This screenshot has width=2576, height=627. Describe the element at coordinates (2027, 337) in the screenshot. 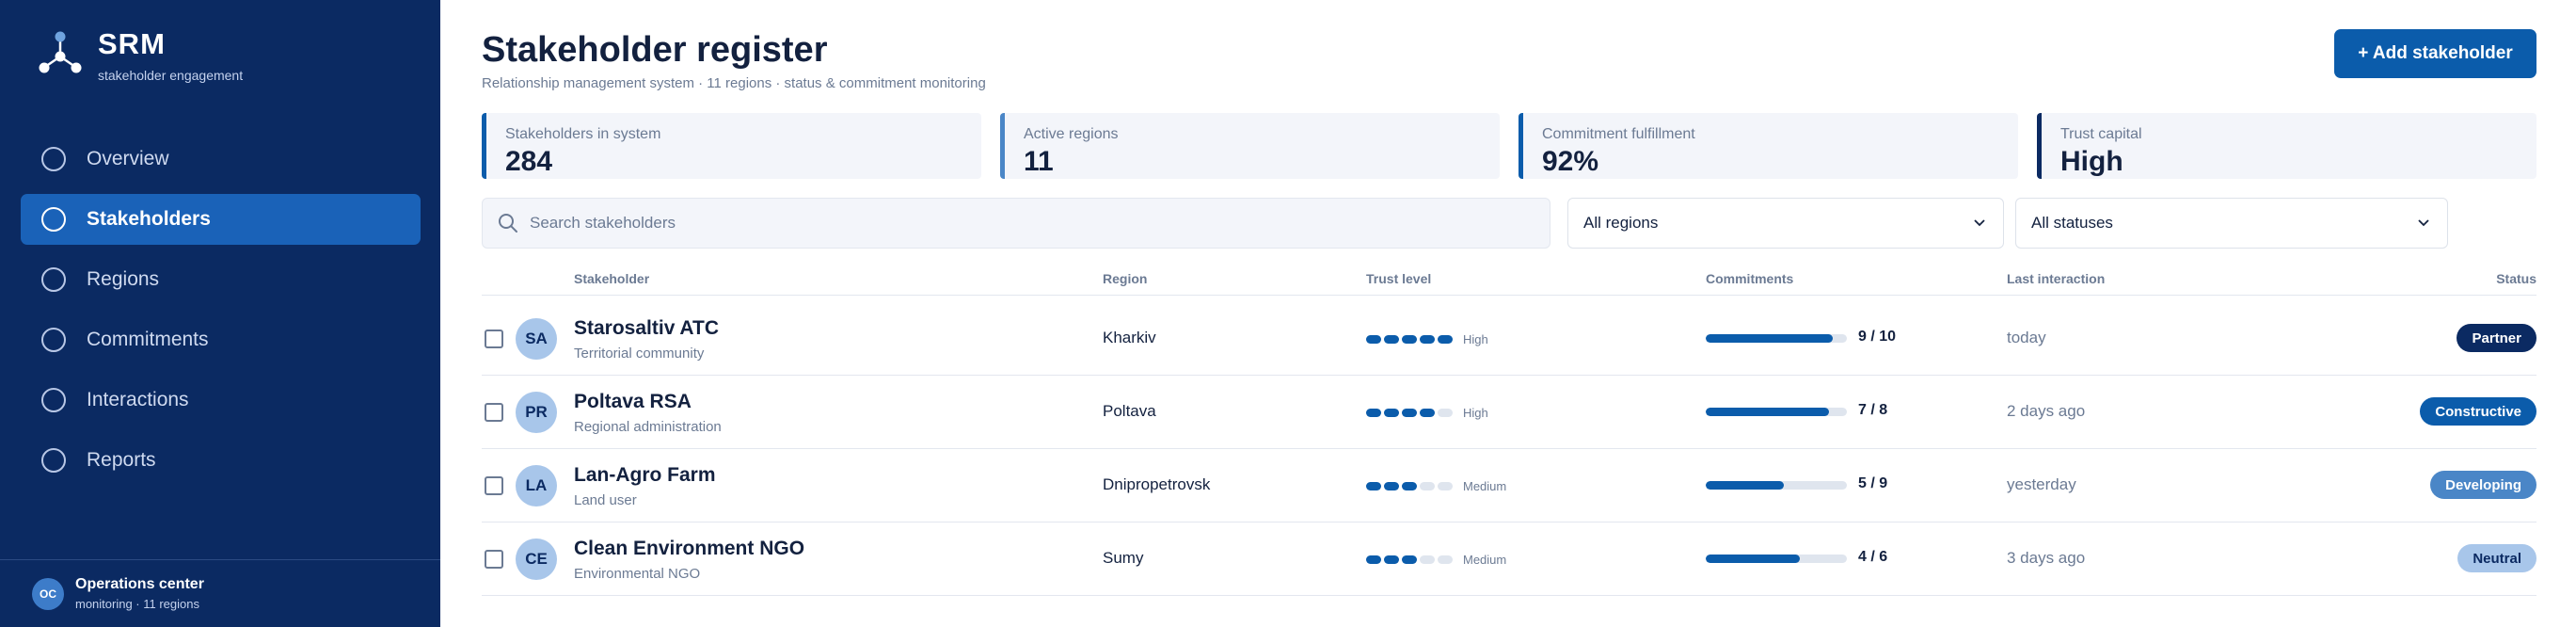

I see `last-interaction: today` at that location.